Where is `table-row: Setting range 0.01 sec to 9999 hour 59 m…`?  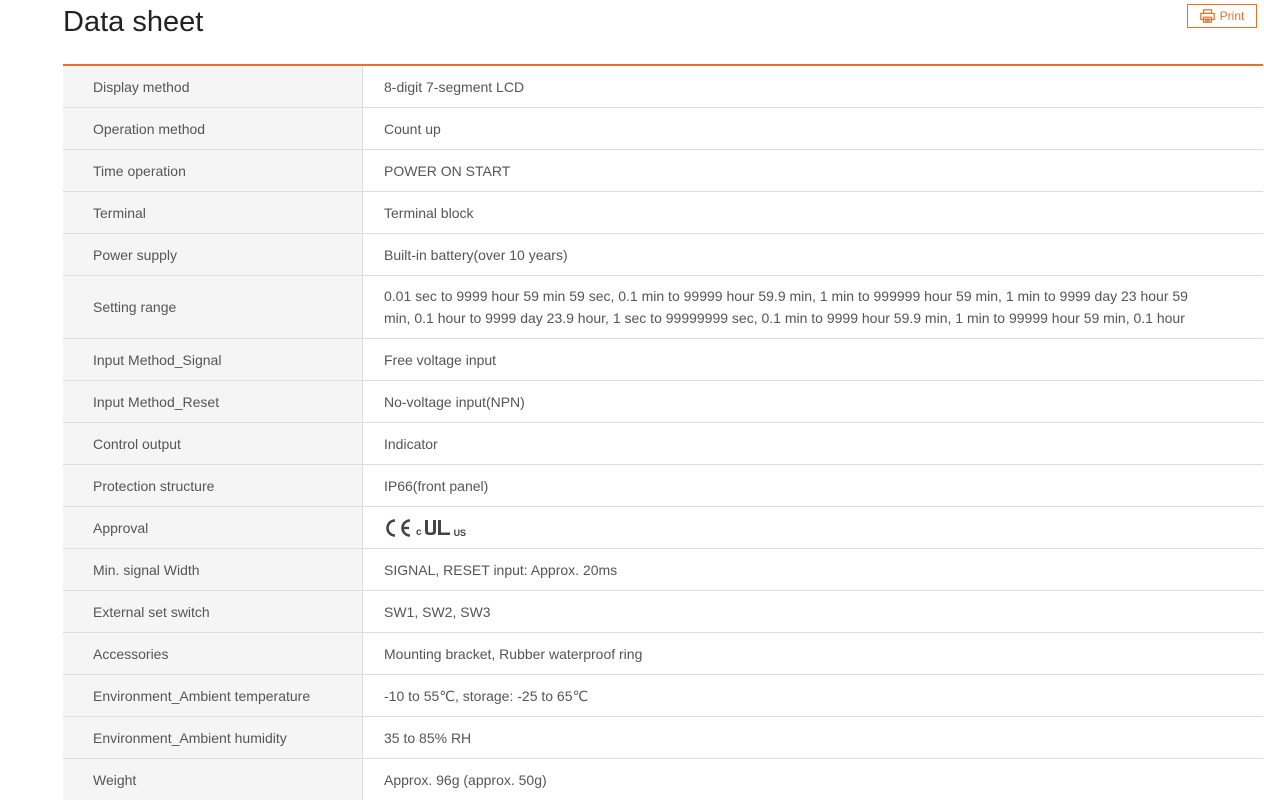
table-row: Setting range 0.01 sec to 9999 hour 59 m… is located at coordinates (663, 307).